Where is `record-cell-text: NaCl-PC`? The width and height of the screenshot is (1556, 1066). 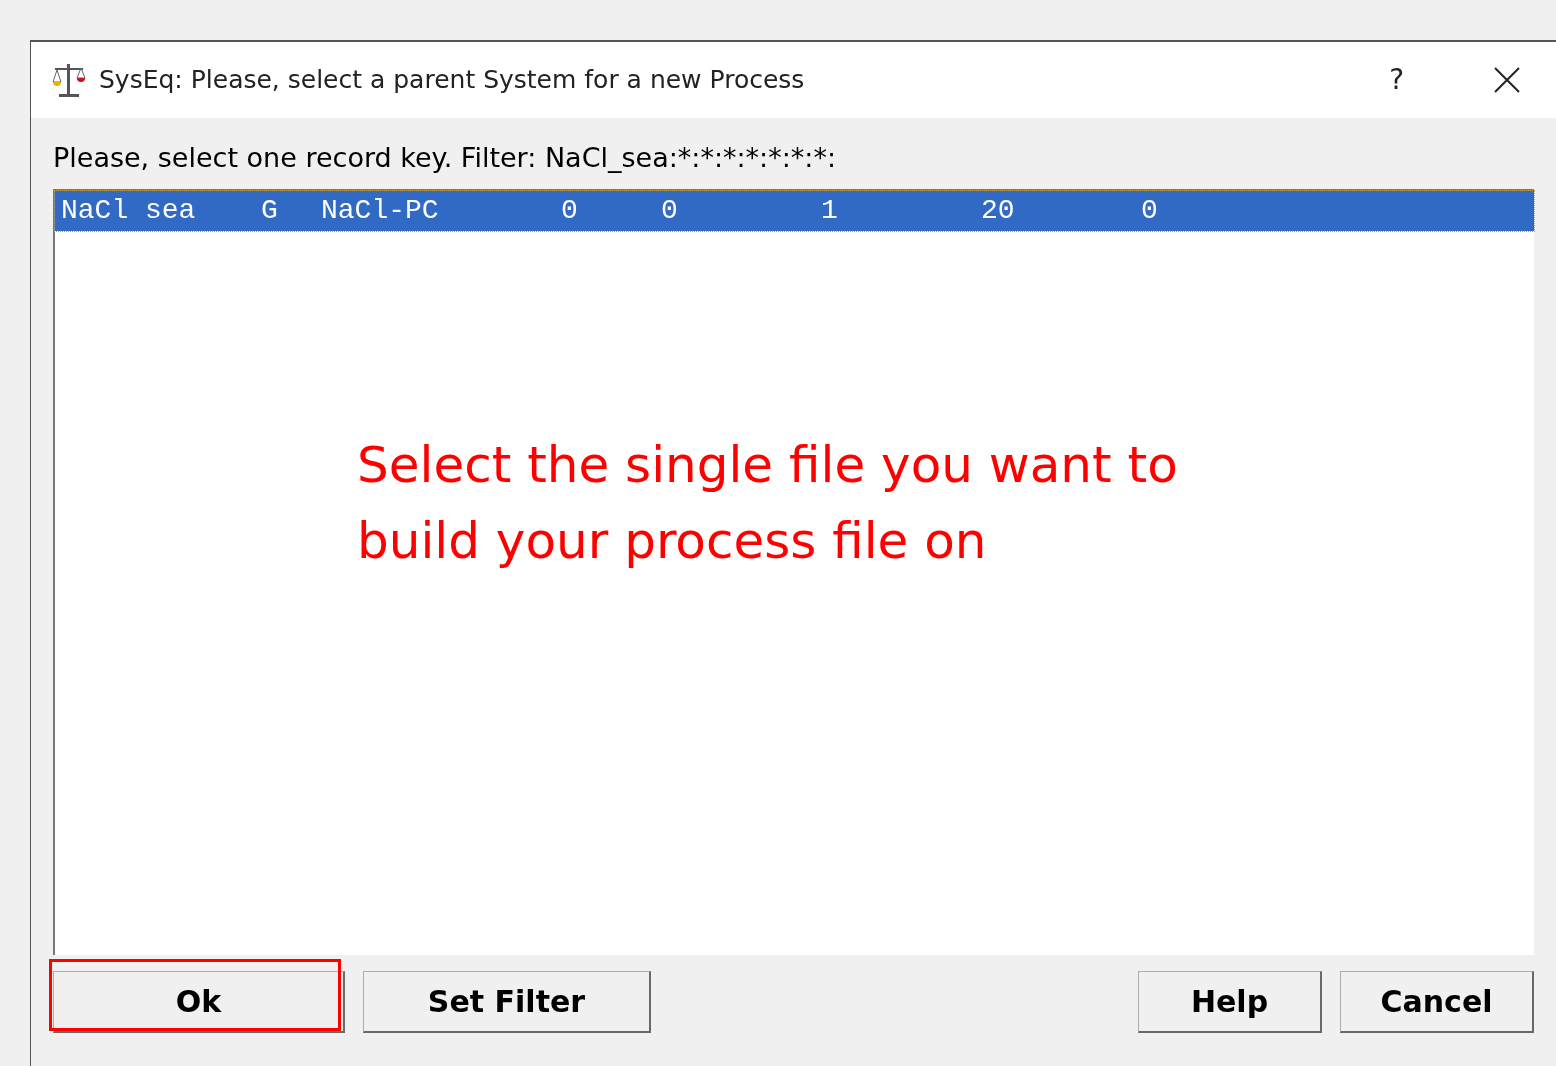 record-cell-text: NaCl-PC is located at coordinates (380, 211).